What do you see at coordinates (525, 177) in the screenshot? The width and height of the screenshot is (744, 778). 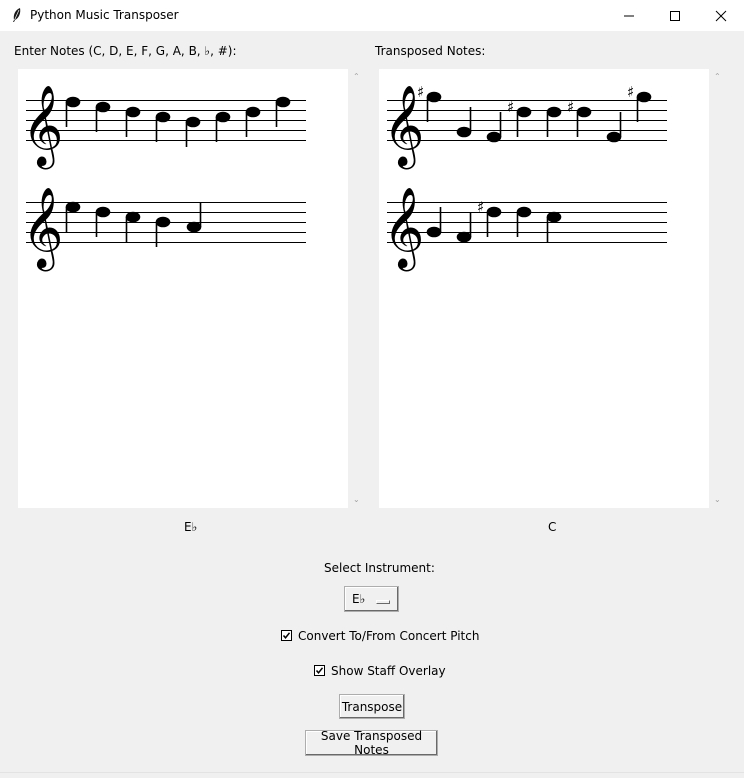 I see `transposed-staff-notation: 𝄞 ♯ ♯ ♯ ♯ 𝄞 ♯` at bounding box center [525, 177].